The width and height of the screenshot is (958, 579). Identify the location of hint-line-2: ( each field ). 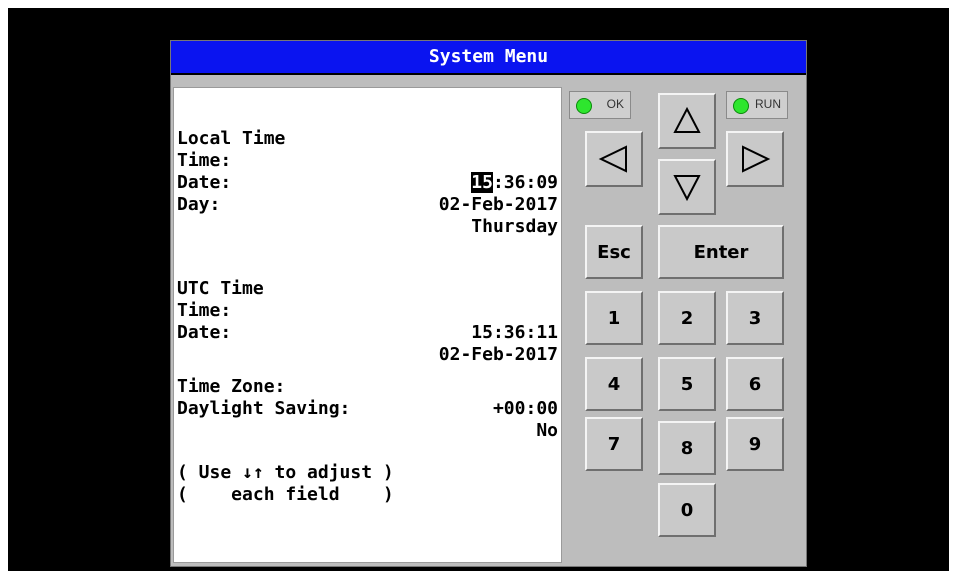
(285, 494).